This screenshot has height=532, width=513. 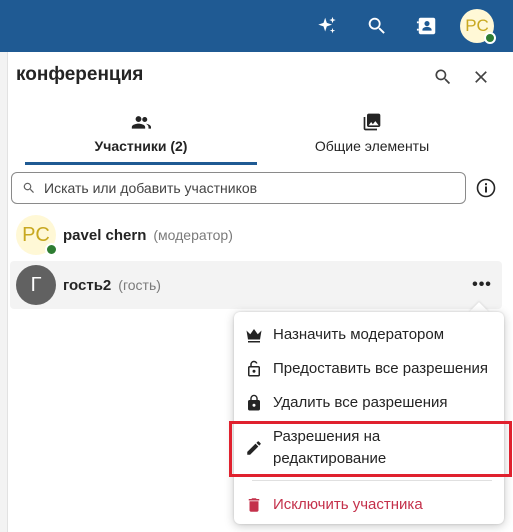 I want to click on active-tab-indicator, so click(x=141, y=163).